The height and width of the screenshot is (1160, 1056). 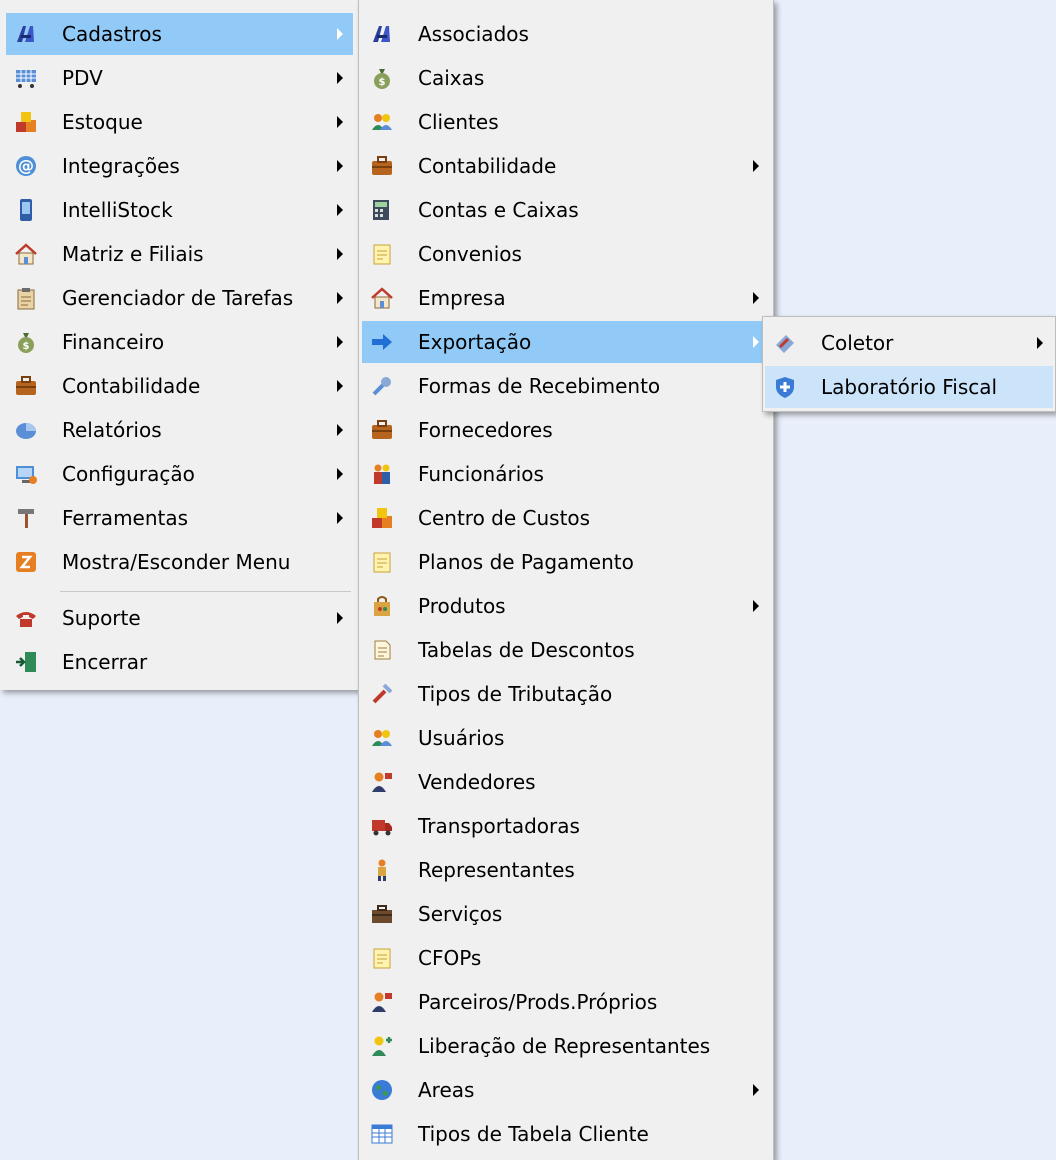 What do you see at coordinates (382, 254) in the screenshot?
I see `notepad-icon` at bounding box center [382, 254].